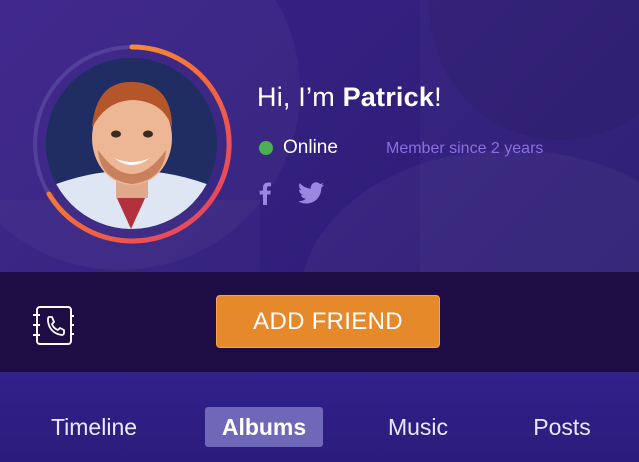 This screenshot has height=462, width=639. I want to click on member-since: Member since 2 years, so click(465, 148).